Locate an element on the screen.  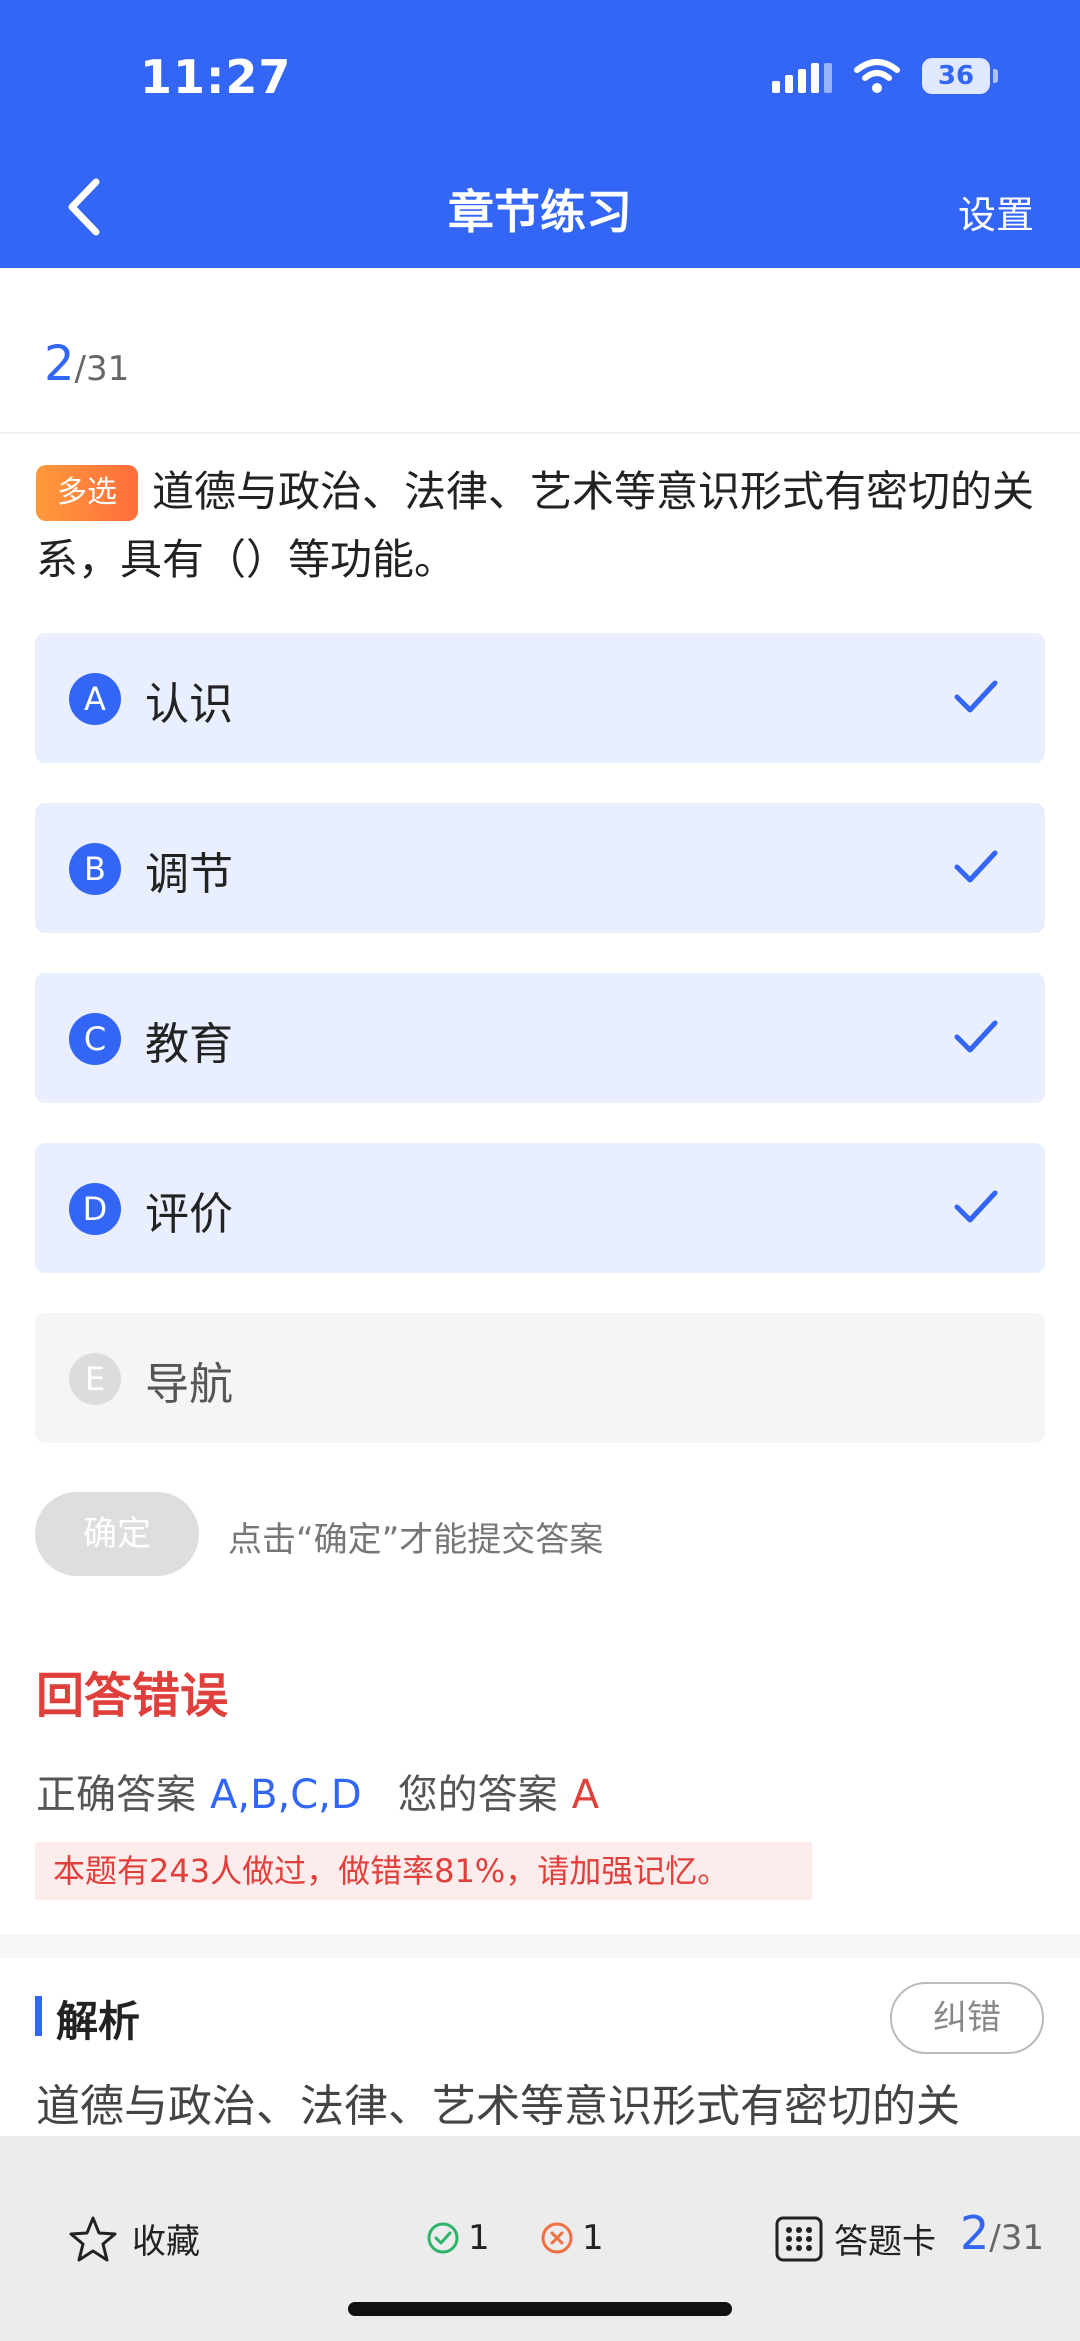
section-accent-bar is located at coordinates (38, 2016).